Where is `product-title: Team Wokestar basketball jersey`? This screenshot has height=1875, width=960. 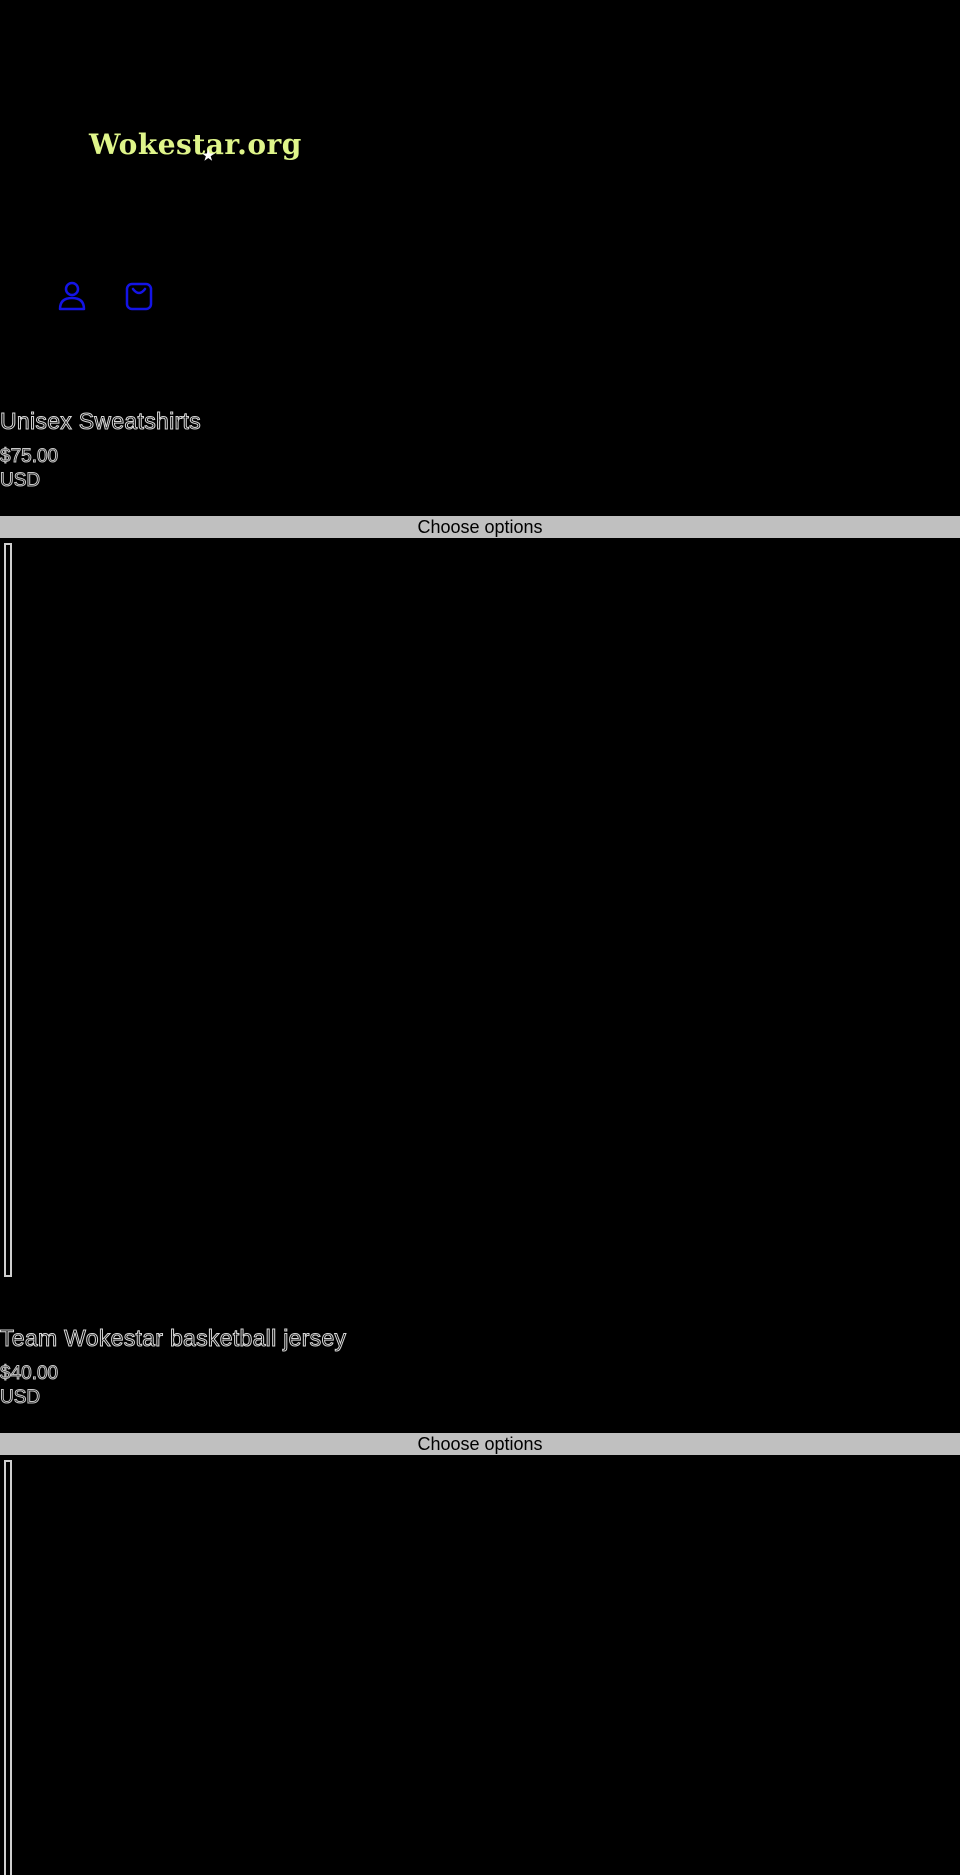
product-title: Team Wokestar basketball jersey is located at coordinates (173, 1338).